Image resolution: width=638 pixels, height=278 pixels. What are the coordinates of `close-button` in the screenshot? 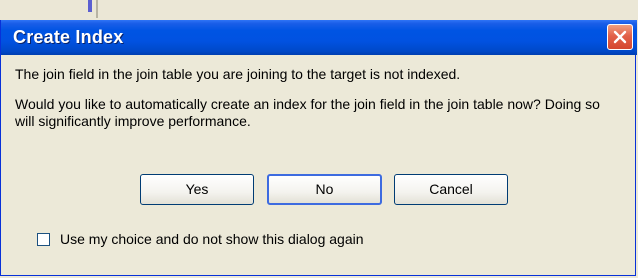 It's located at (620, 37).